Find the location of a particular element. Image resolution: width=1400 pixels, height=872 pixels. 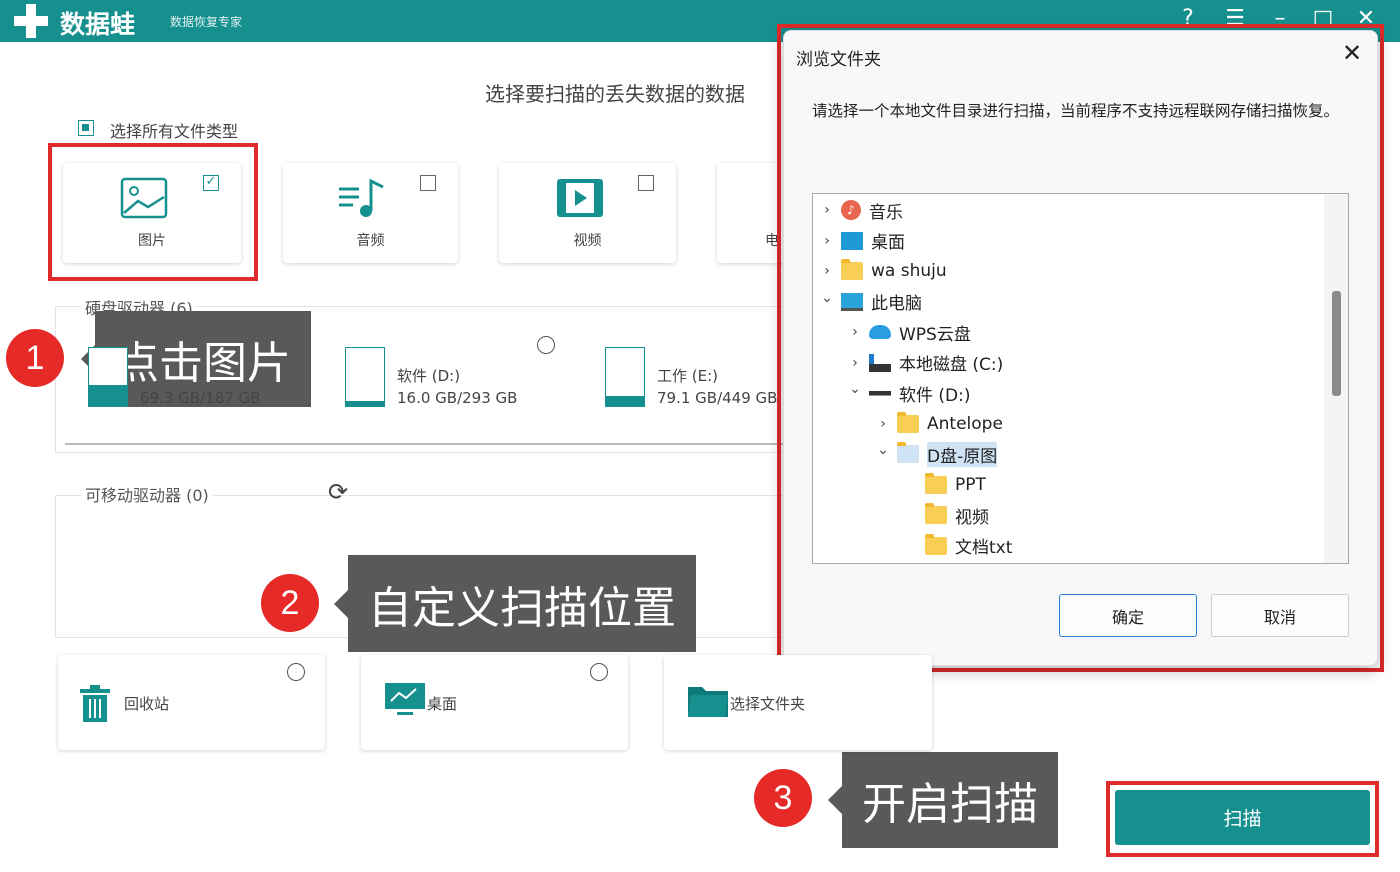

app-name: 数据蛙 is located at coordinates (98, 24).